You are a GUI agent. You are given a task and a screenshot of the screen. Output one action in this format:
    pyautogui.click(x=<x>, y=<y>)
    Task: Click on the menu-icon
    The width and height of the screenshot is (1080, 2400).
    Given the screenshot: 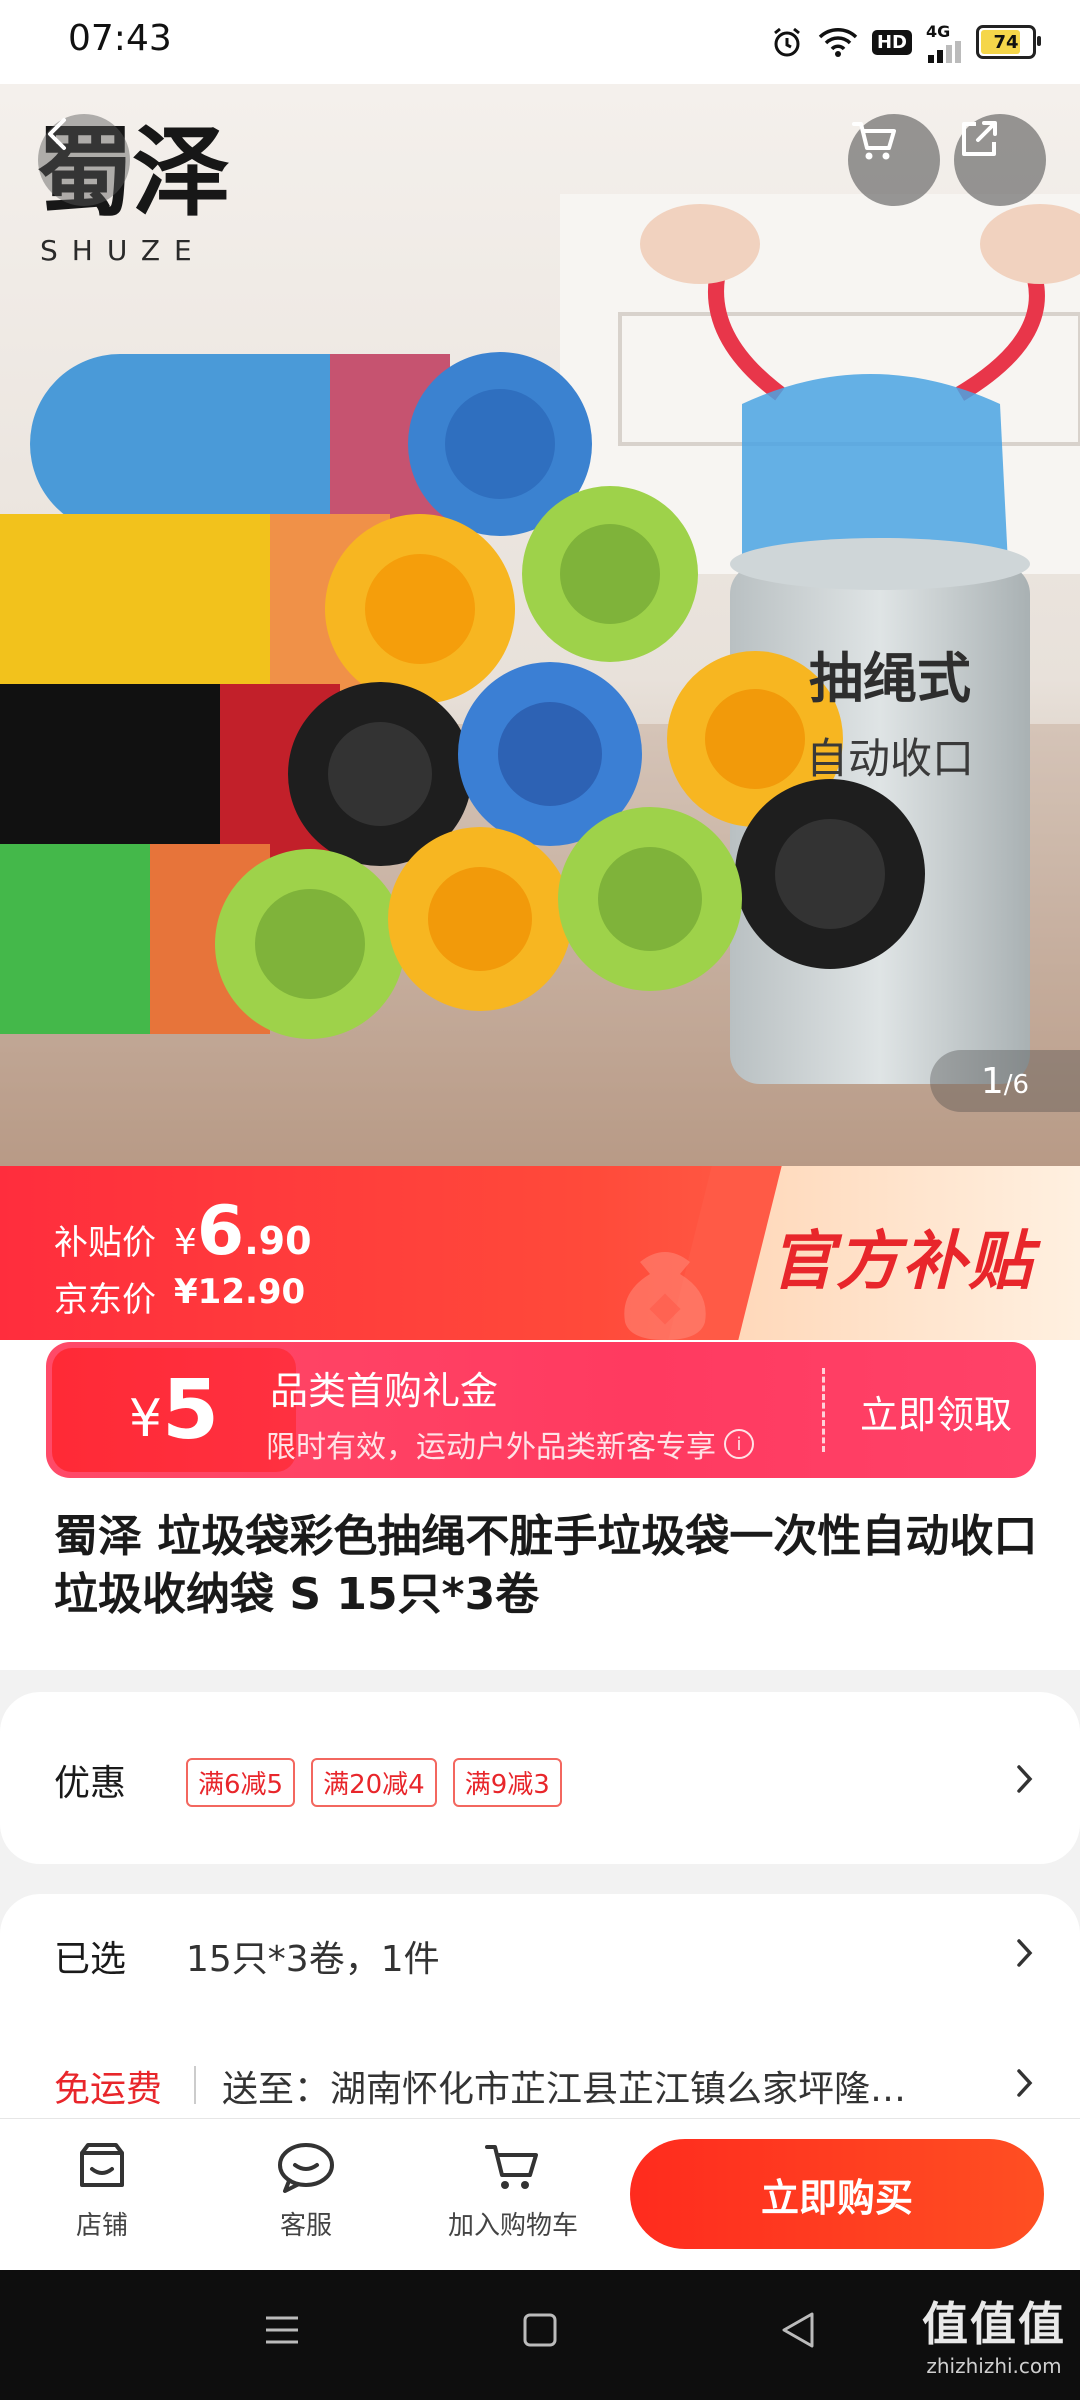 What is the action you would take?
    pyautogui.click(x=282, y=2330)
    